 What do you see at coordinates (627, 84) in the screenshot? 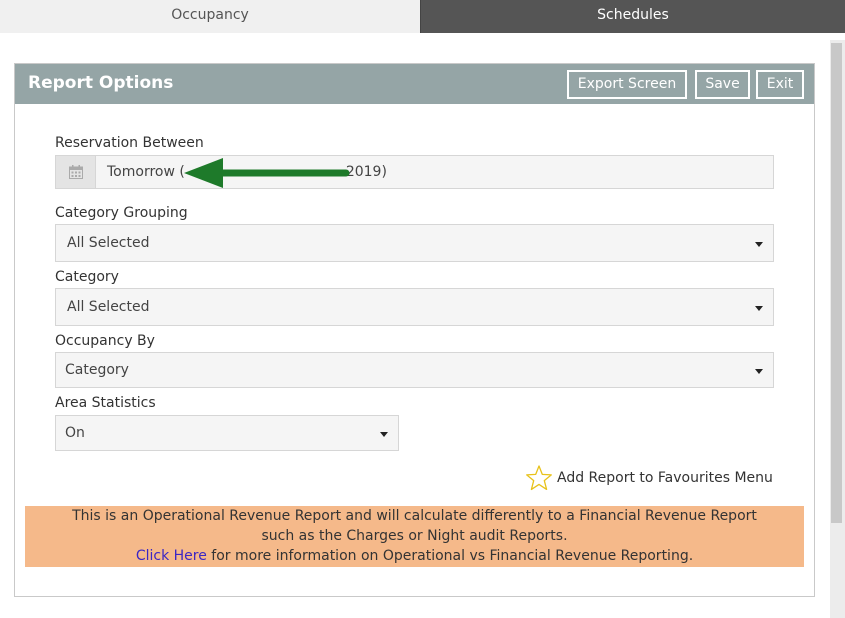
I see `export-screen-button: Export Screen` at bounding box center [627, 84].